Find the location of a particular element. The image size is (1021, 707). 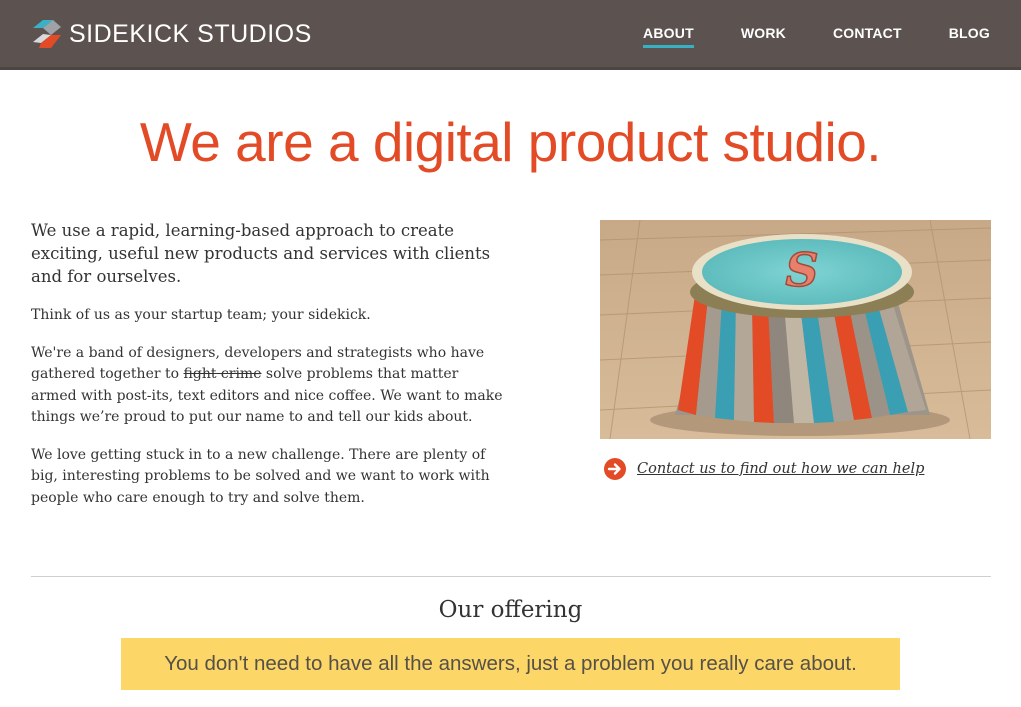

sidekick-stool-photo: S is located at coordinates (795, 329).